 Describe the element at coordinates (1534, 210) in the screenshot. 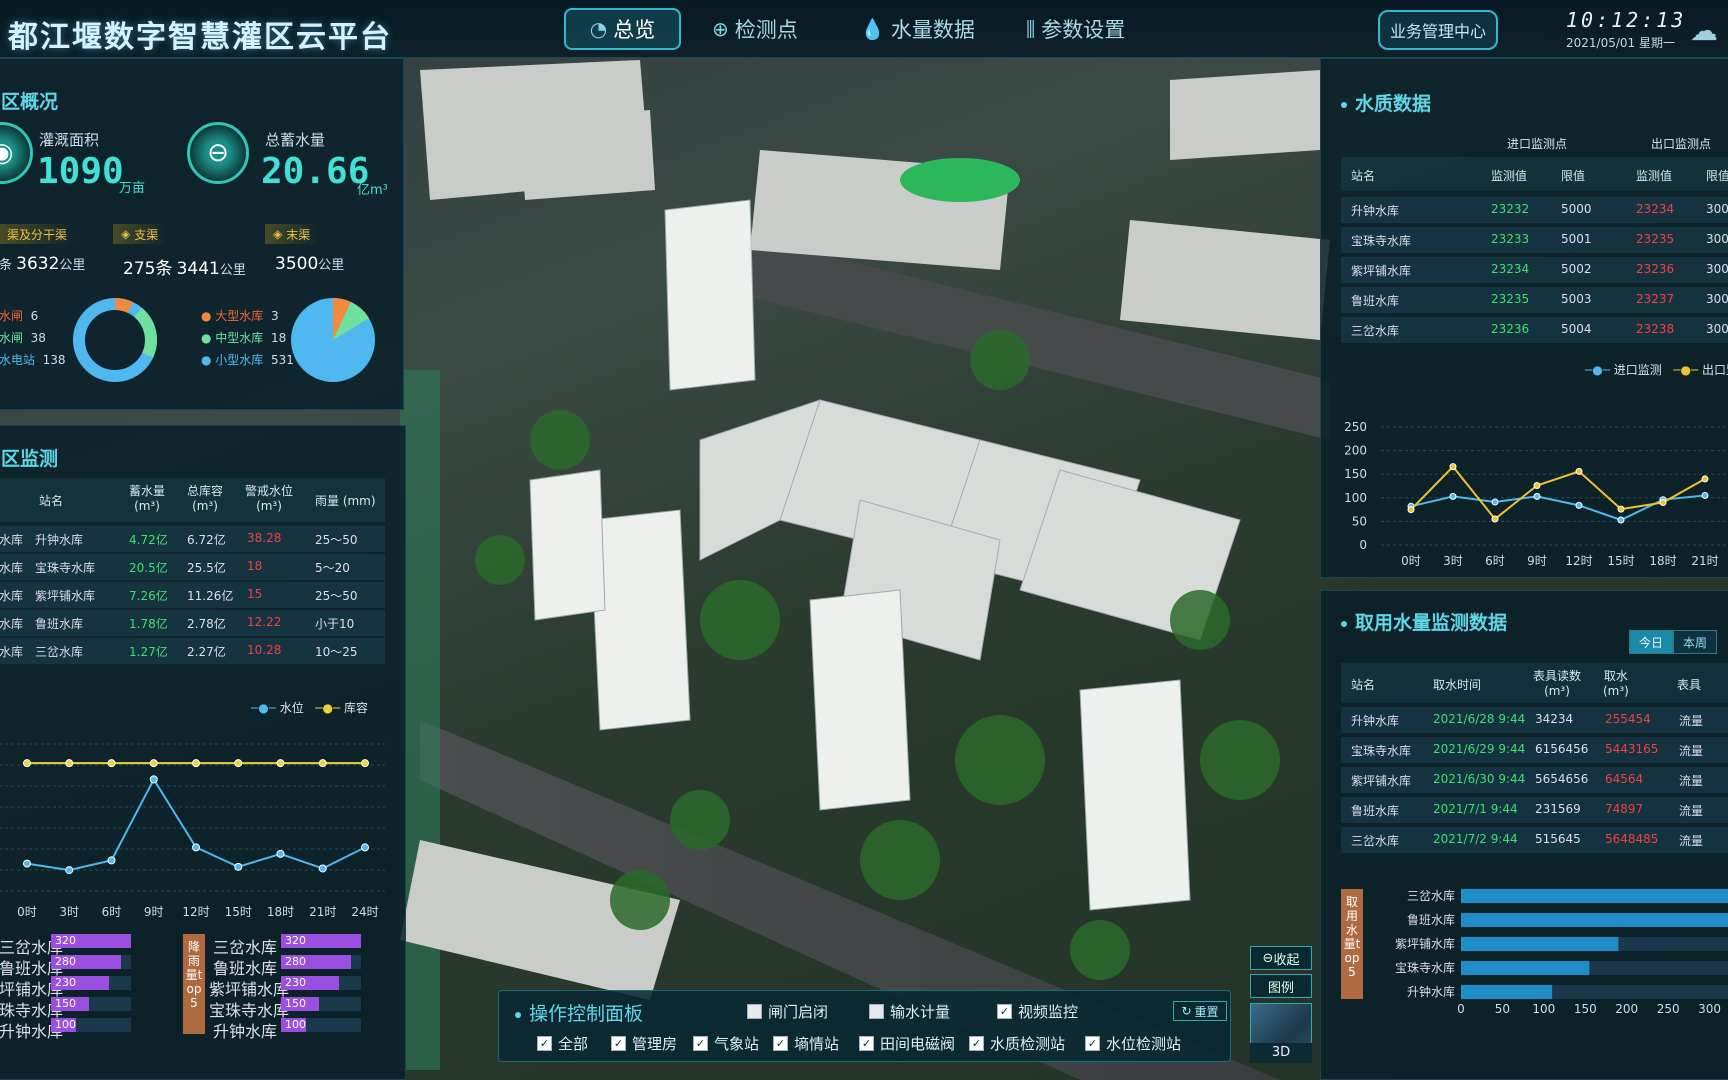

I see `table-row: 升钟水库 23232 5000 23234 3000` at that location.